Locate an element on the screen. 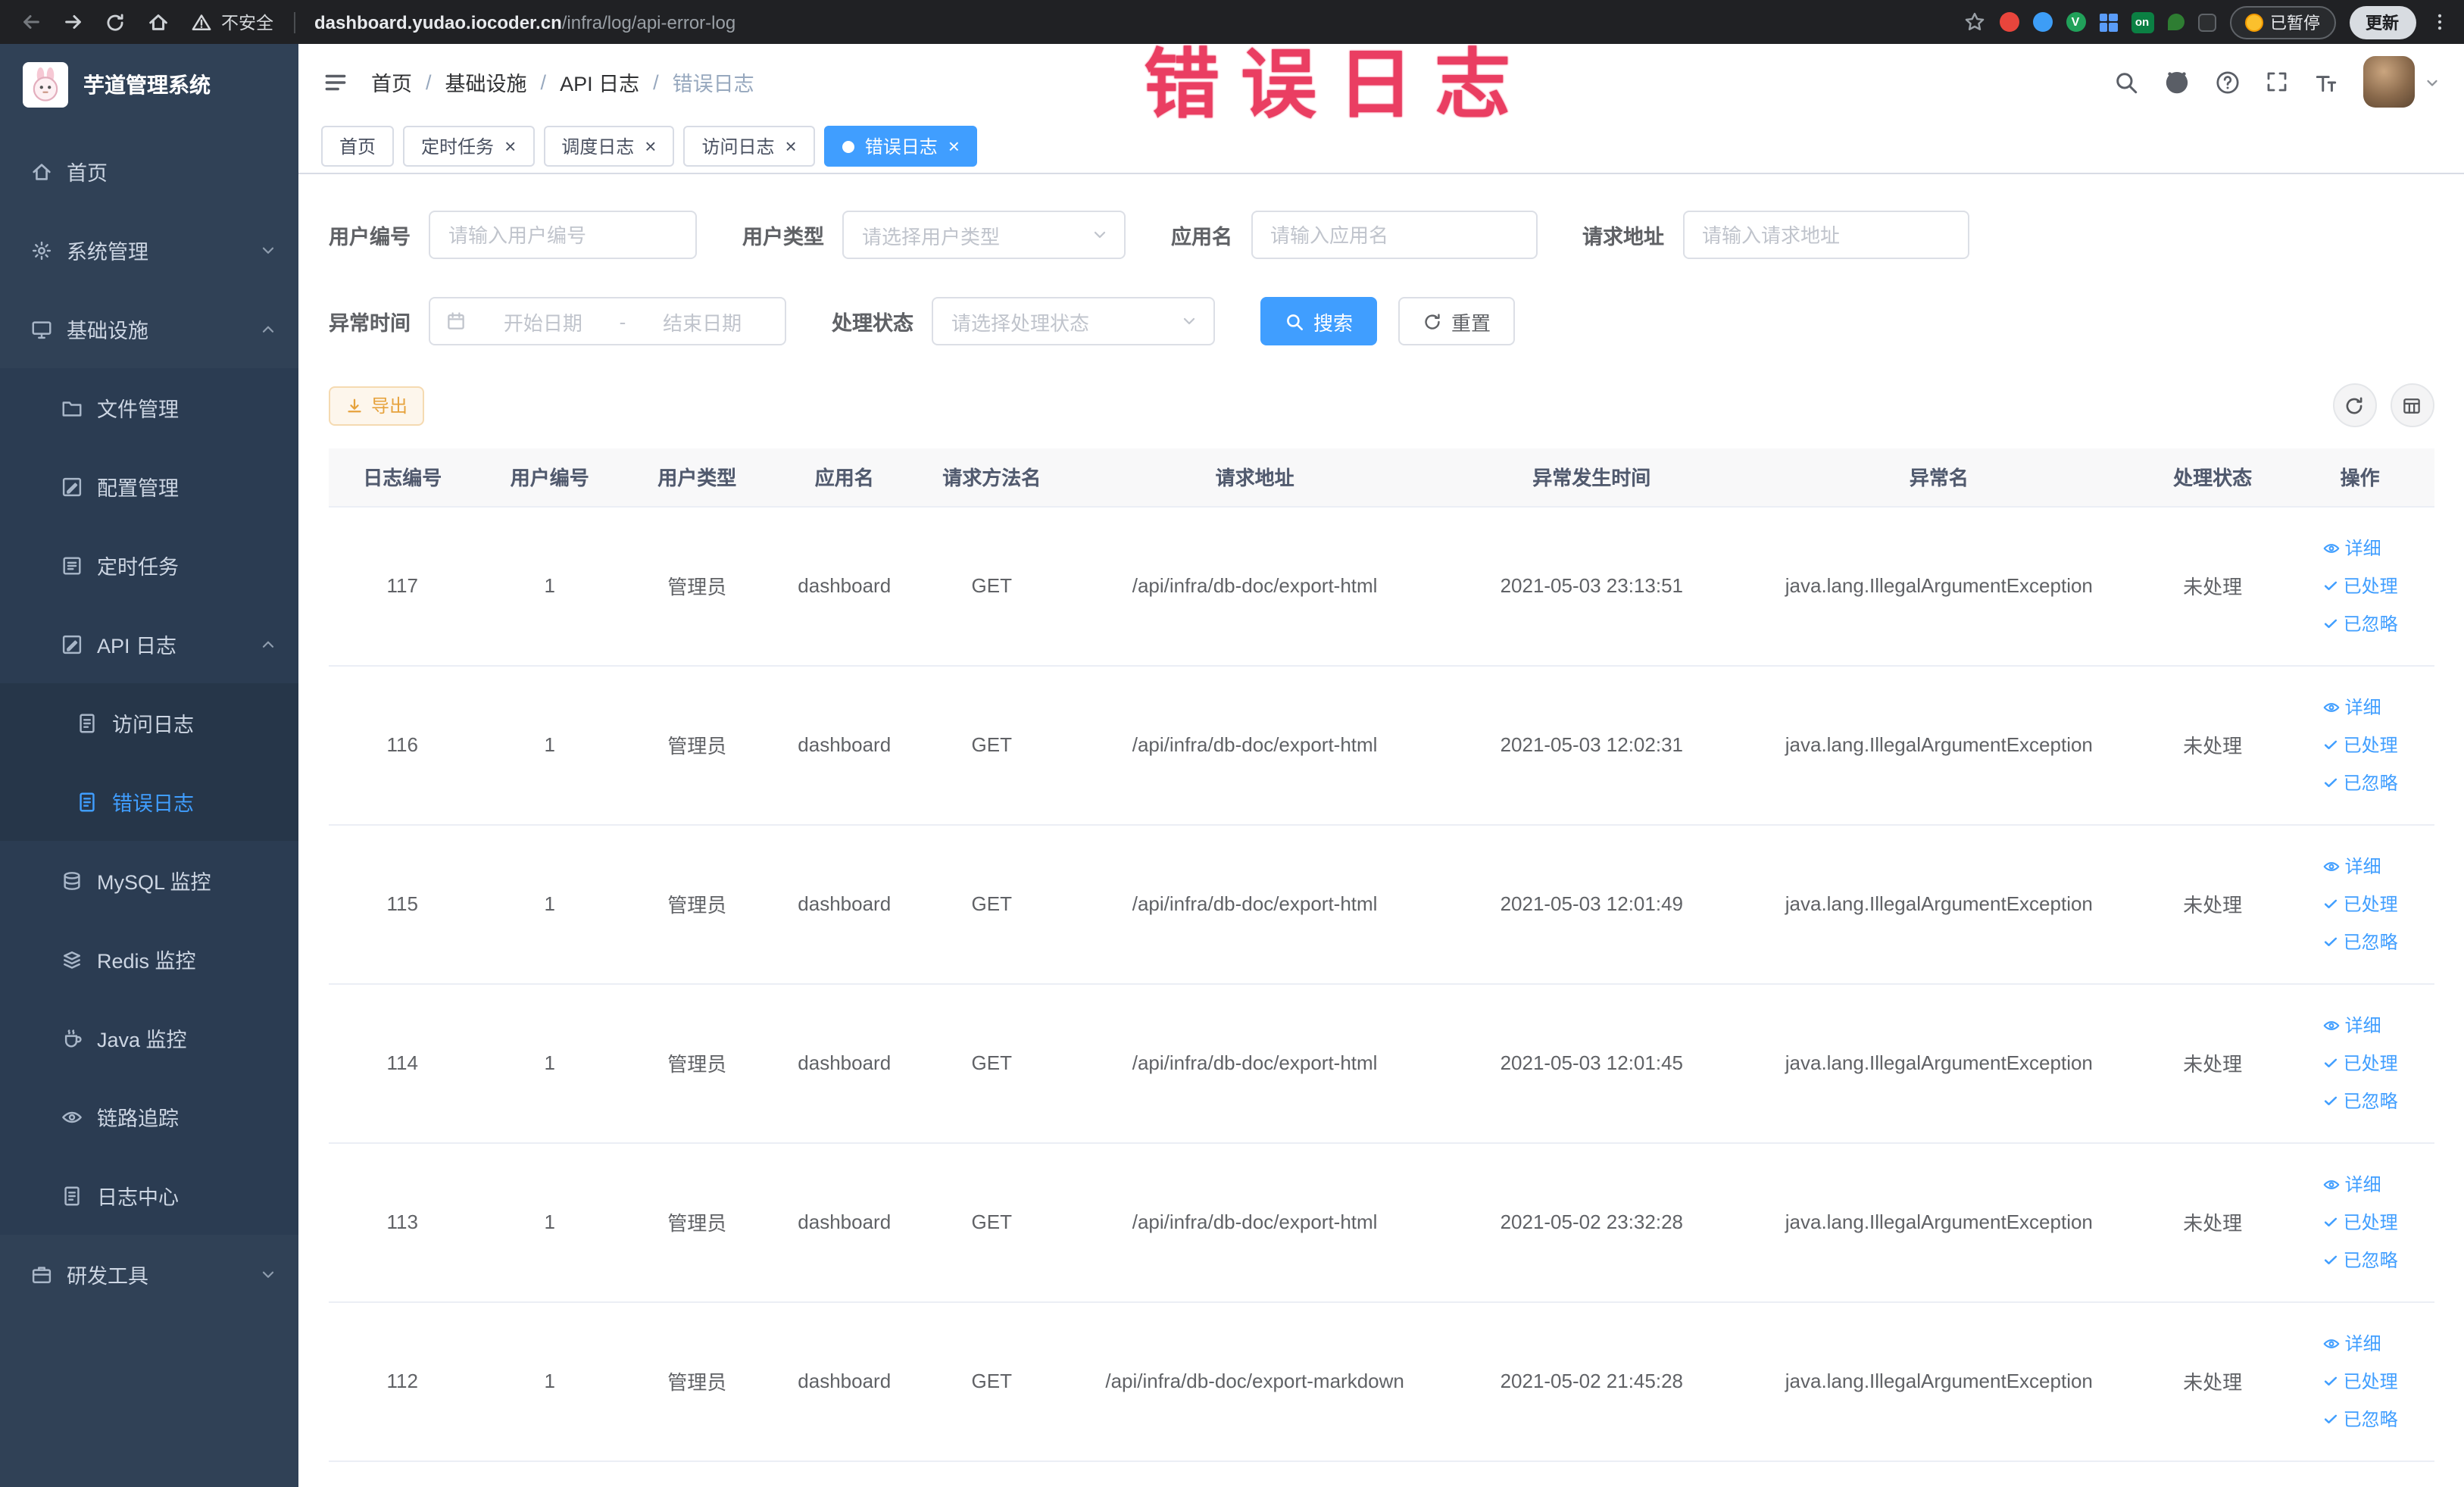 This screenshot has height=1487, width=2464. tab-access-log: 访问日志 × is located at coordinates (749, 146).